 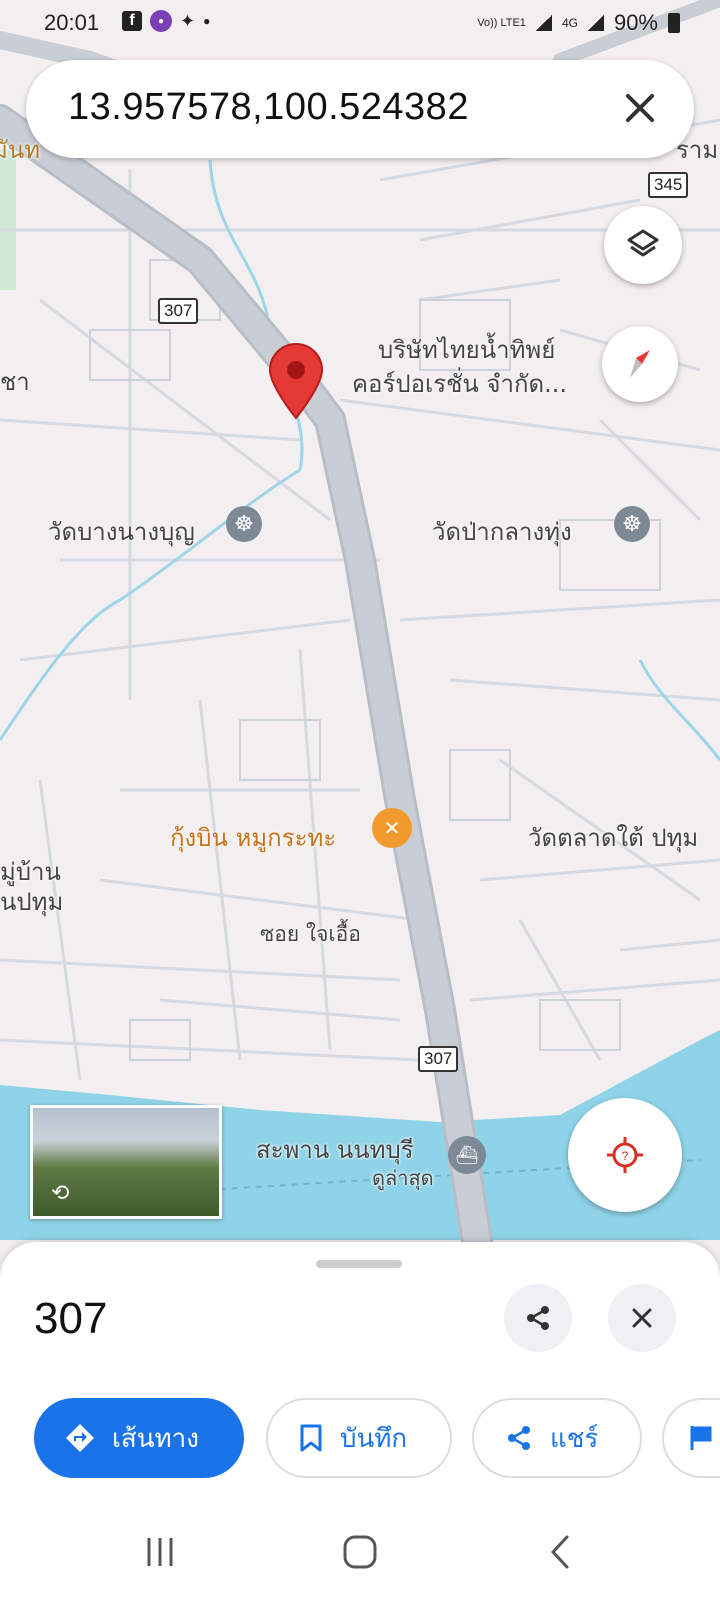 I want to click on compass-icon, so click(x=640, y=364).